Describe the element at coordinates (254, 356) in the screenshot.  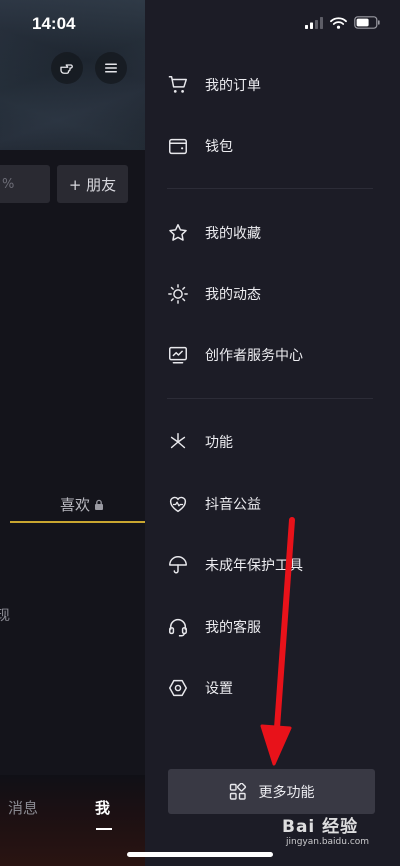
I see `menu-item-label: 创作者服务中心` at that location.